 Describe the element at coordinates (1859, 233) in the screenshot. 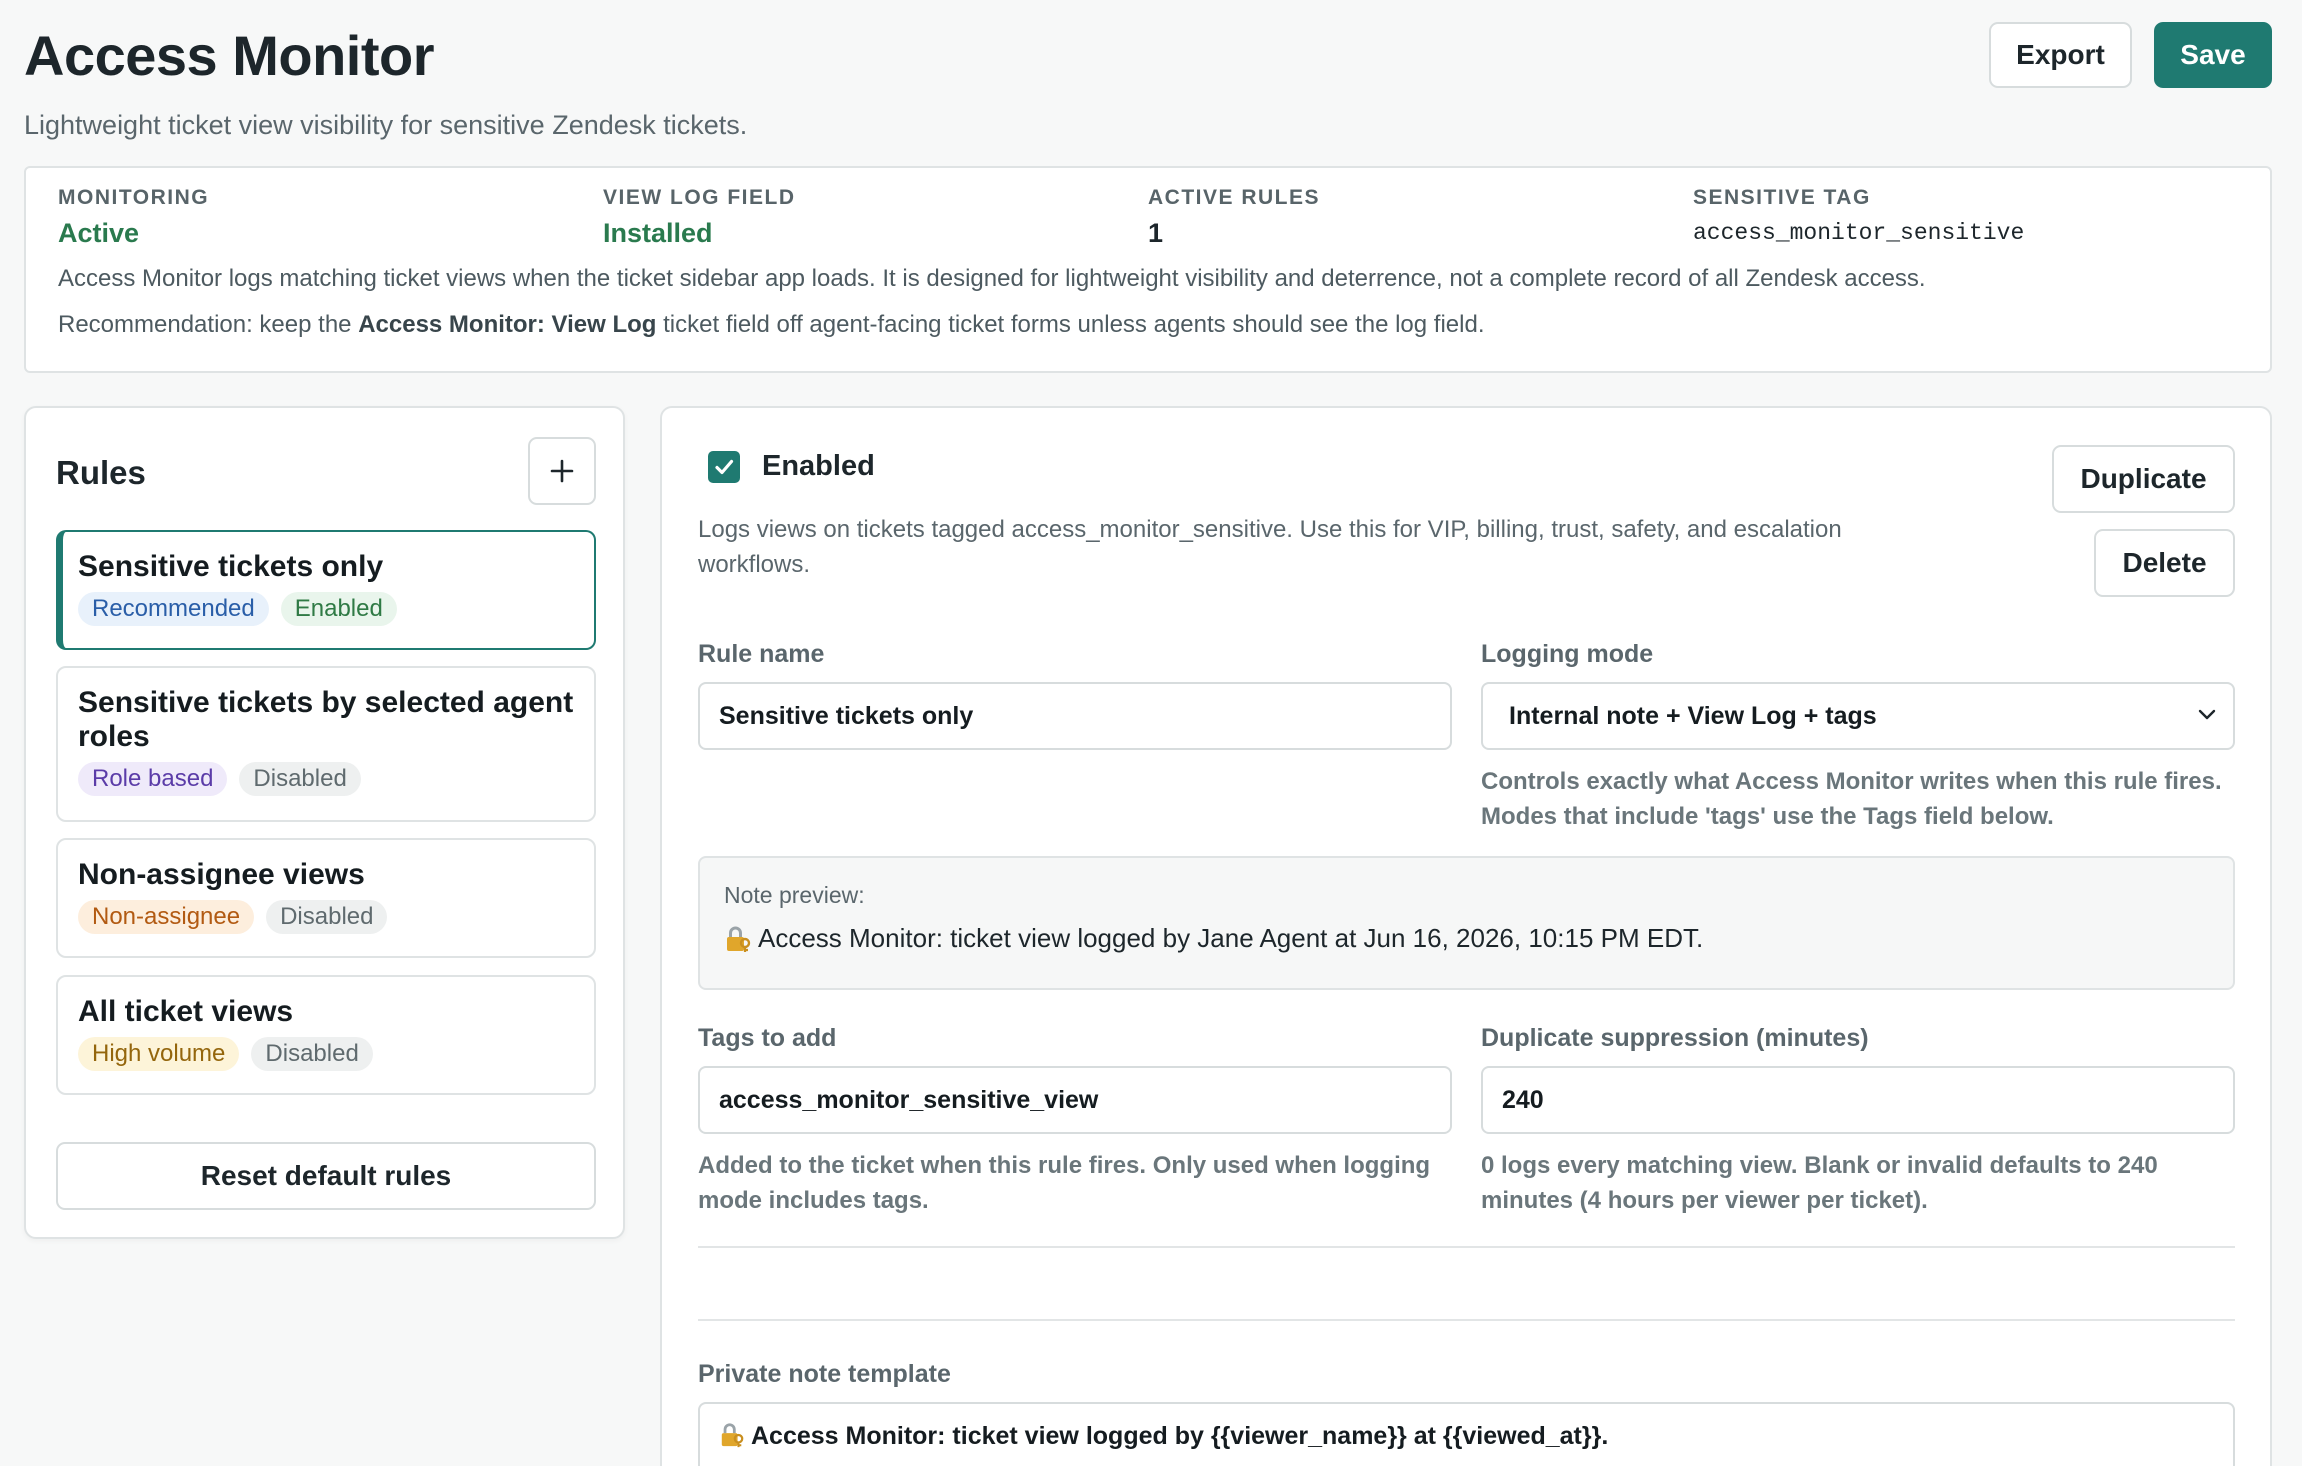

I see `sensitive-tag-value: access_monitor_sensitive` at that location.